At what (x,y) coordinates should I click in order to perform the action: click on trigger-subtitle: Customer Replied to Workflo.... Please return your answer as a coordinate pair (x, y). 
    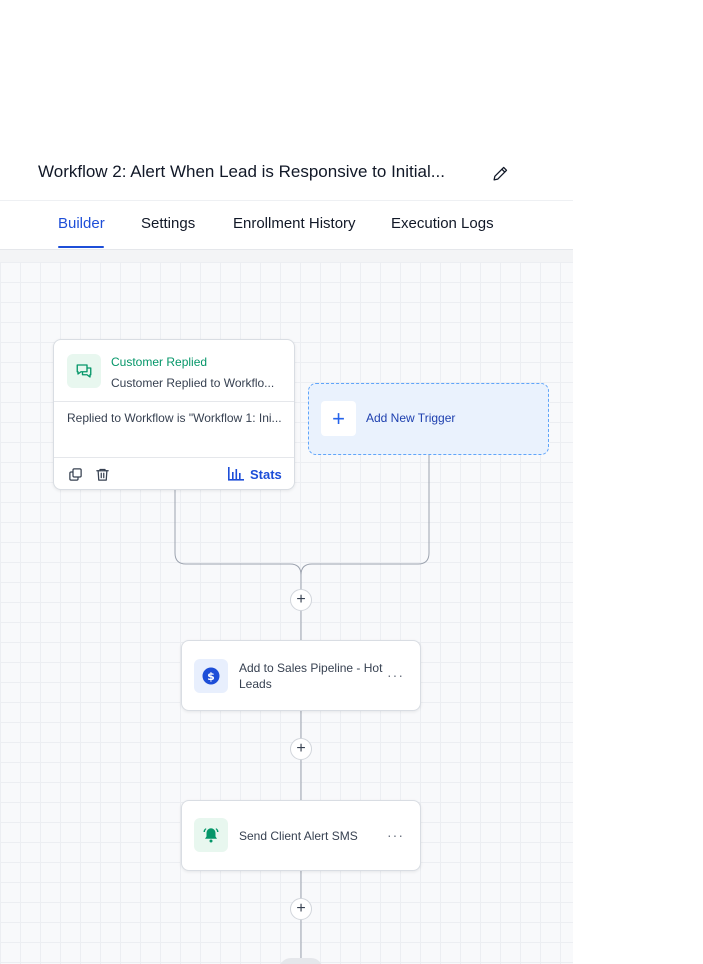
    Looking at the image, I should click on (193, 383).